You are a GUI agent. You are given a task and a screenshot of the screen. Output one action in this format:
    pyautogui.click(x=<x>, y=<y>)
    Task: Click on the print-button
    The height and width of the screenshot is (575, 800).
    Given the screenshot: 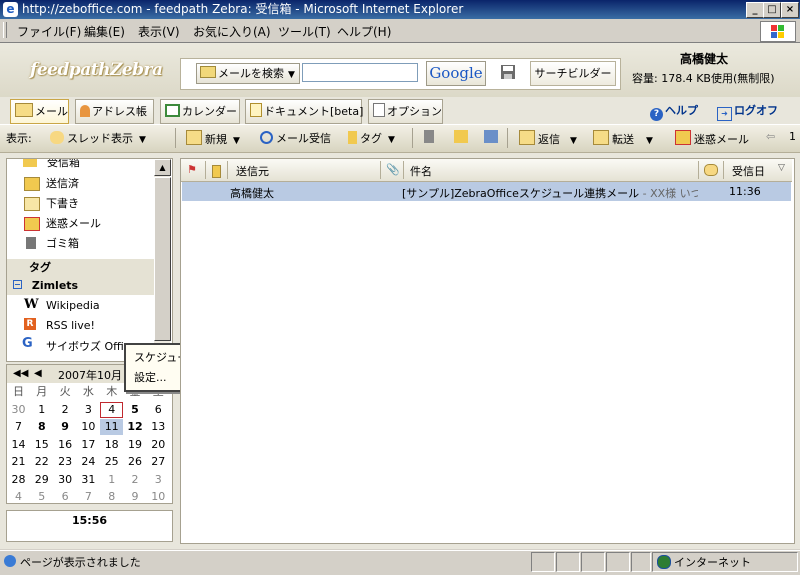 What is the action you would take?
    pyautogui.click(x=492, y=137)
    